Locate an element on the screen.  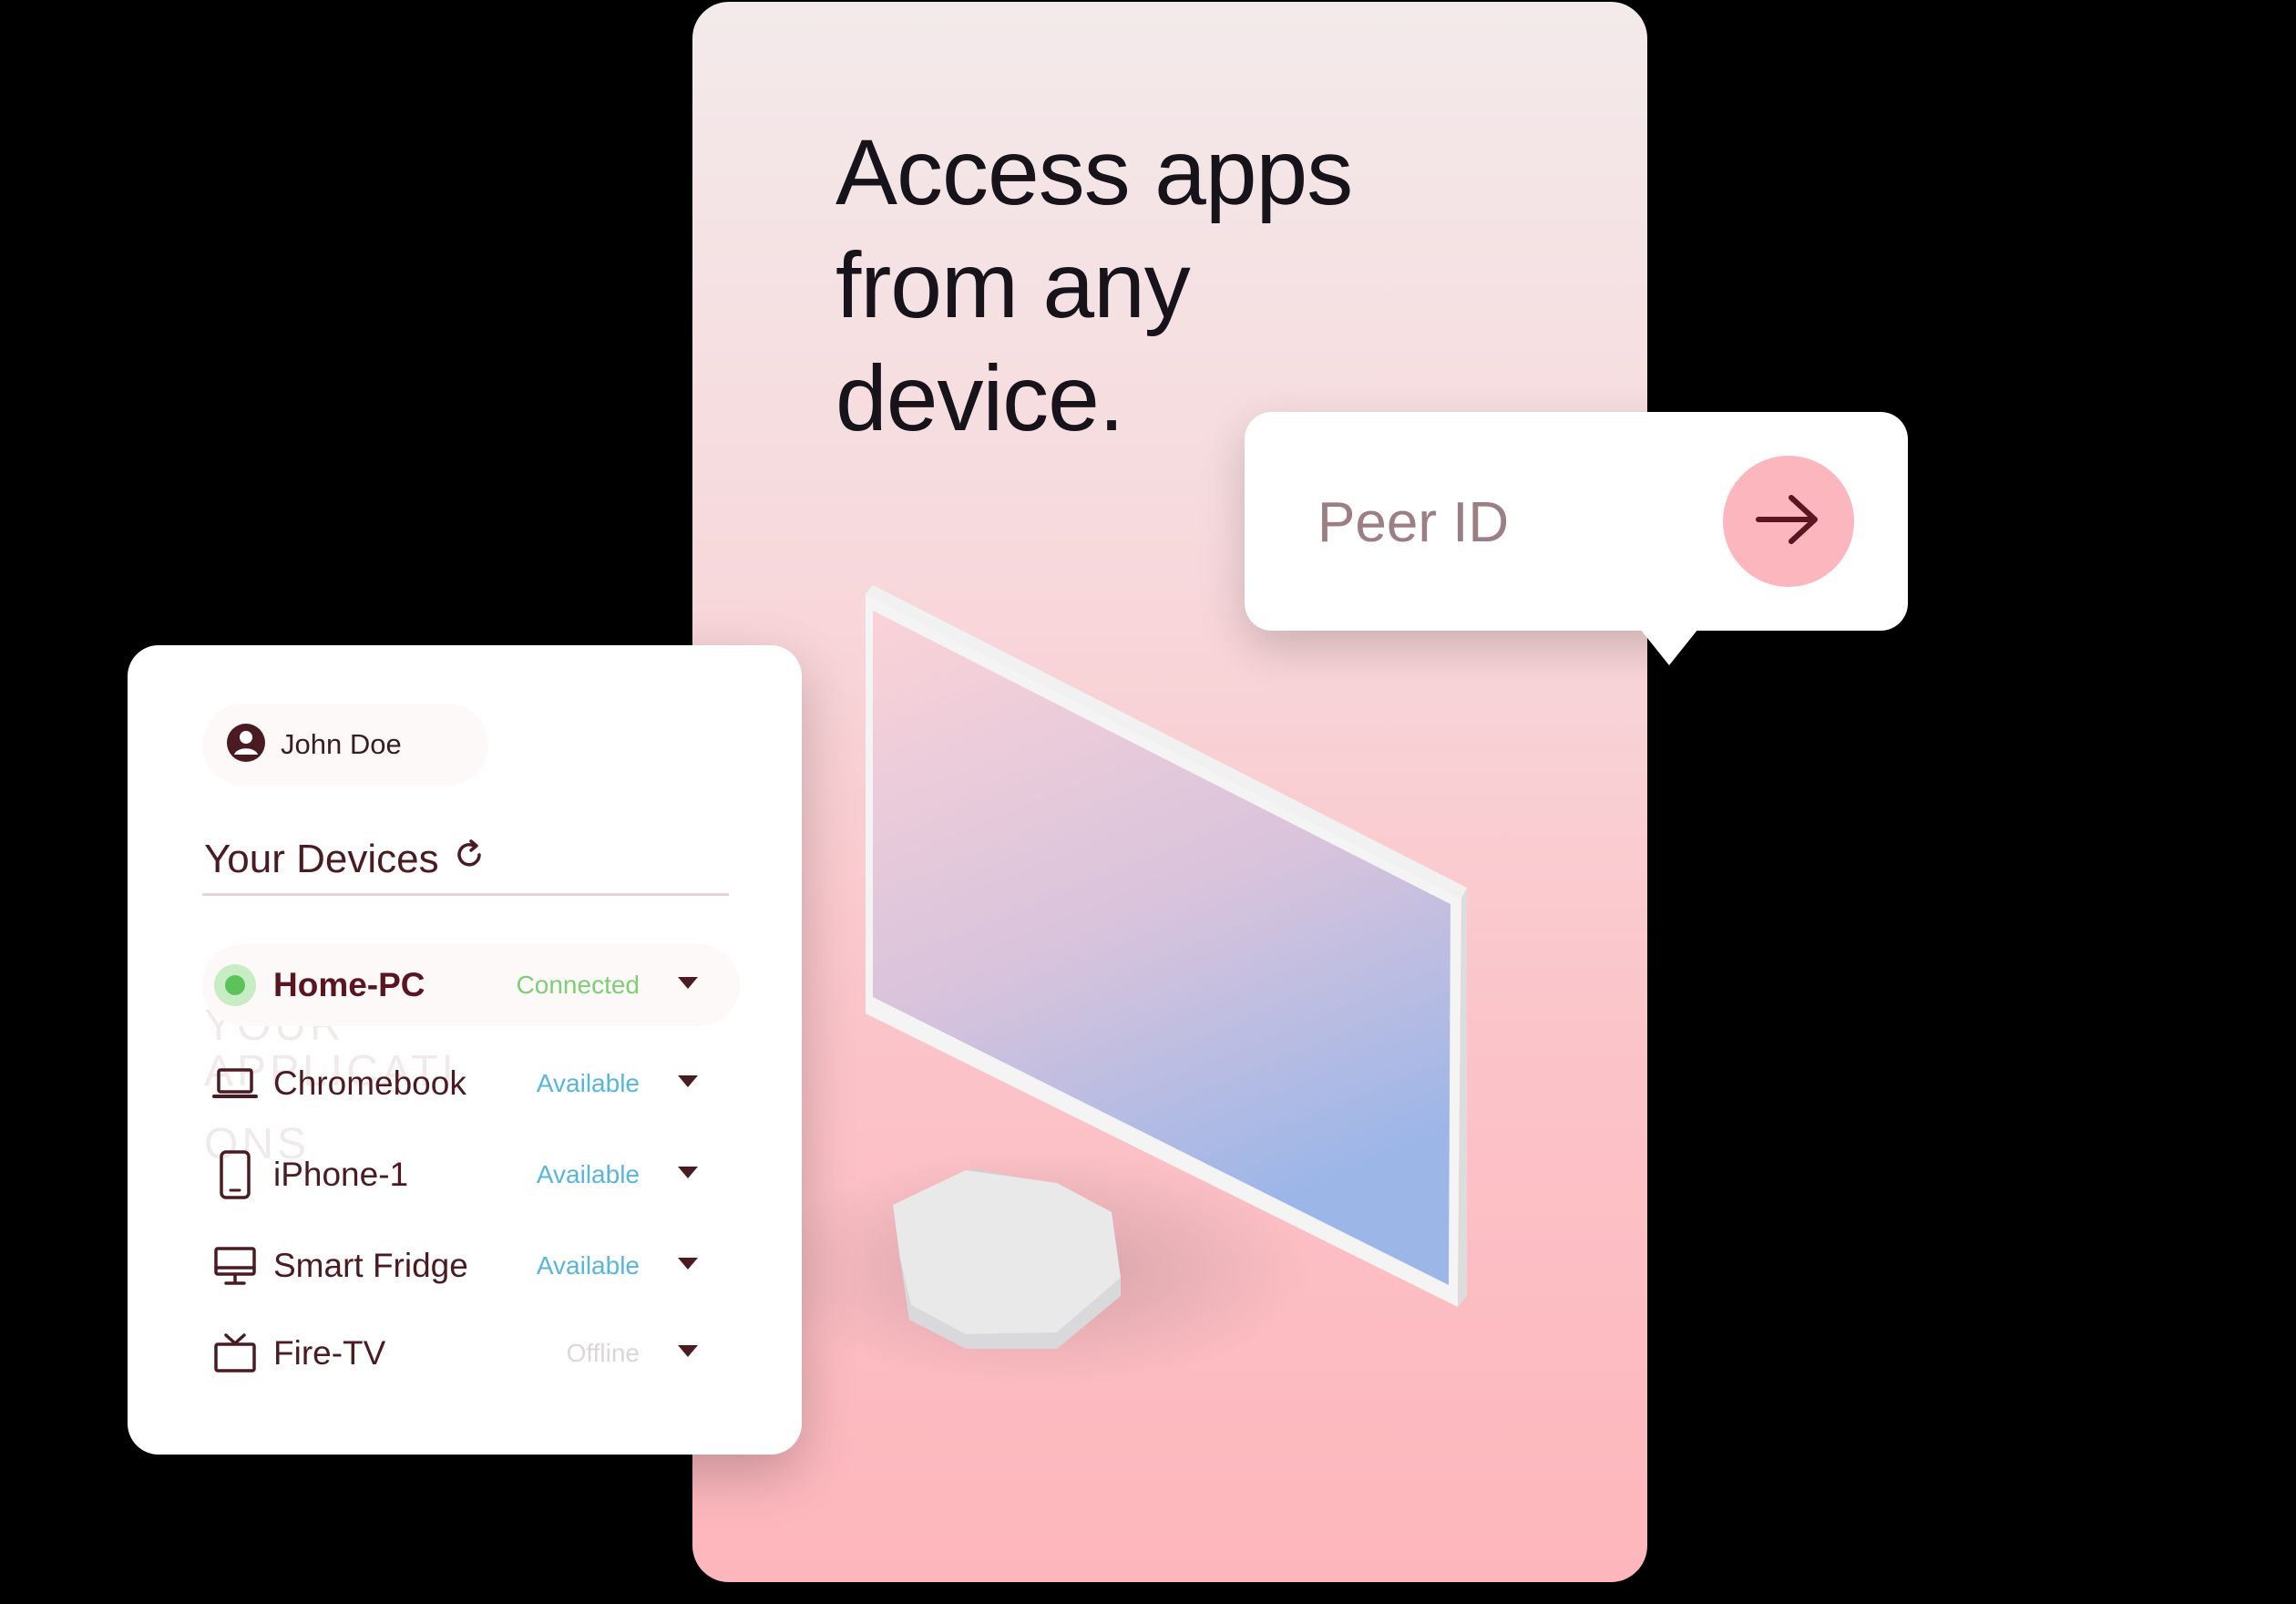
user-profile-button: John Doe is located at coordinates (345, 745).